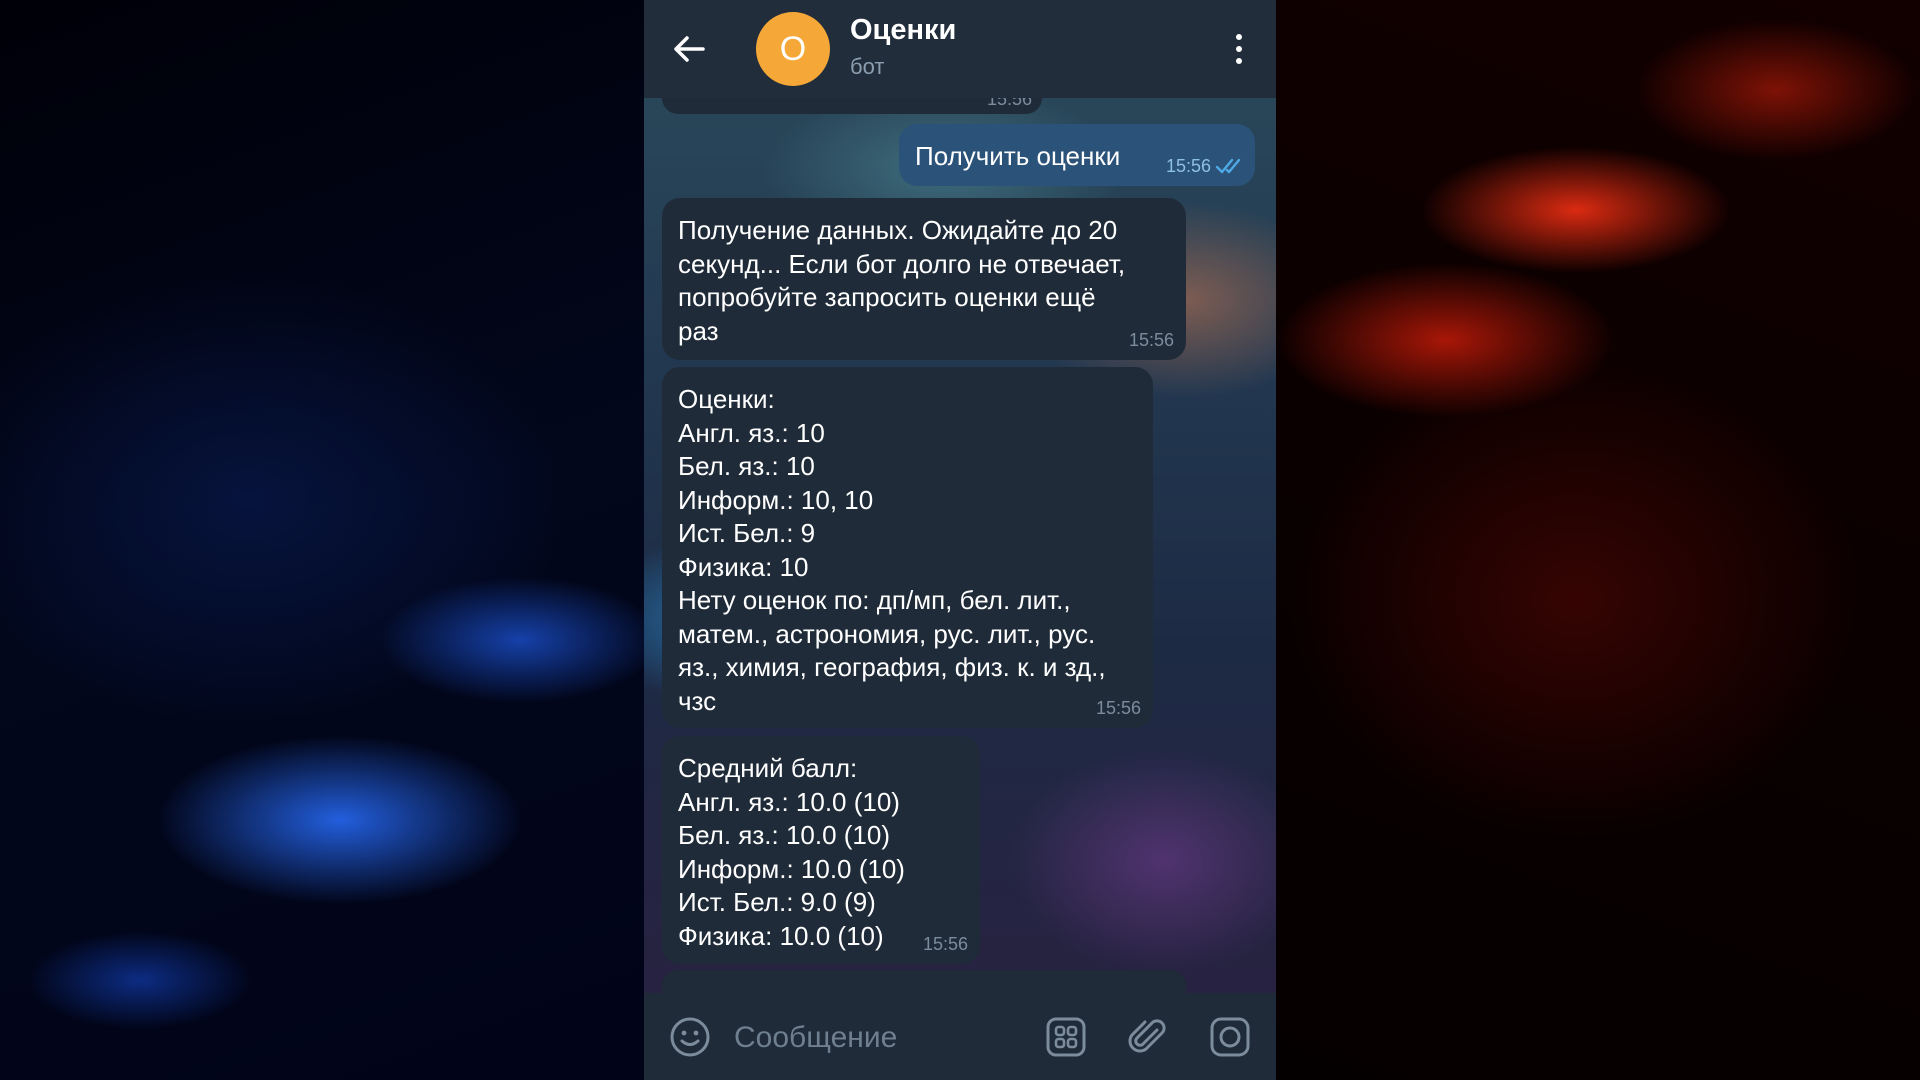 This screenshot has height=1080, width=1920. I want to click on chat-header: О Оценки бот, so click(960, 49).